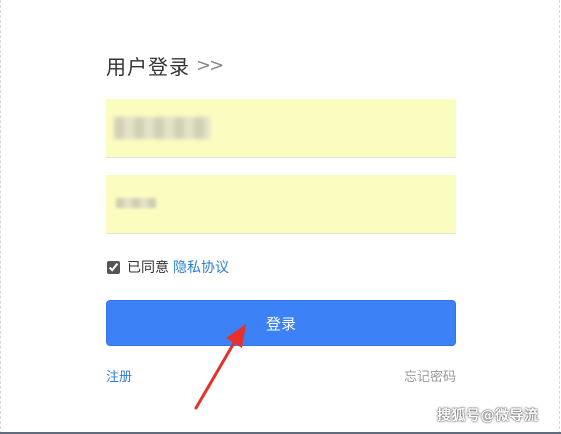 The height and width of the screenshot is (434, 561). Describe the element at coordinates (148, 268) in the screenshot. I see `agree-label: 已同意` at that location.